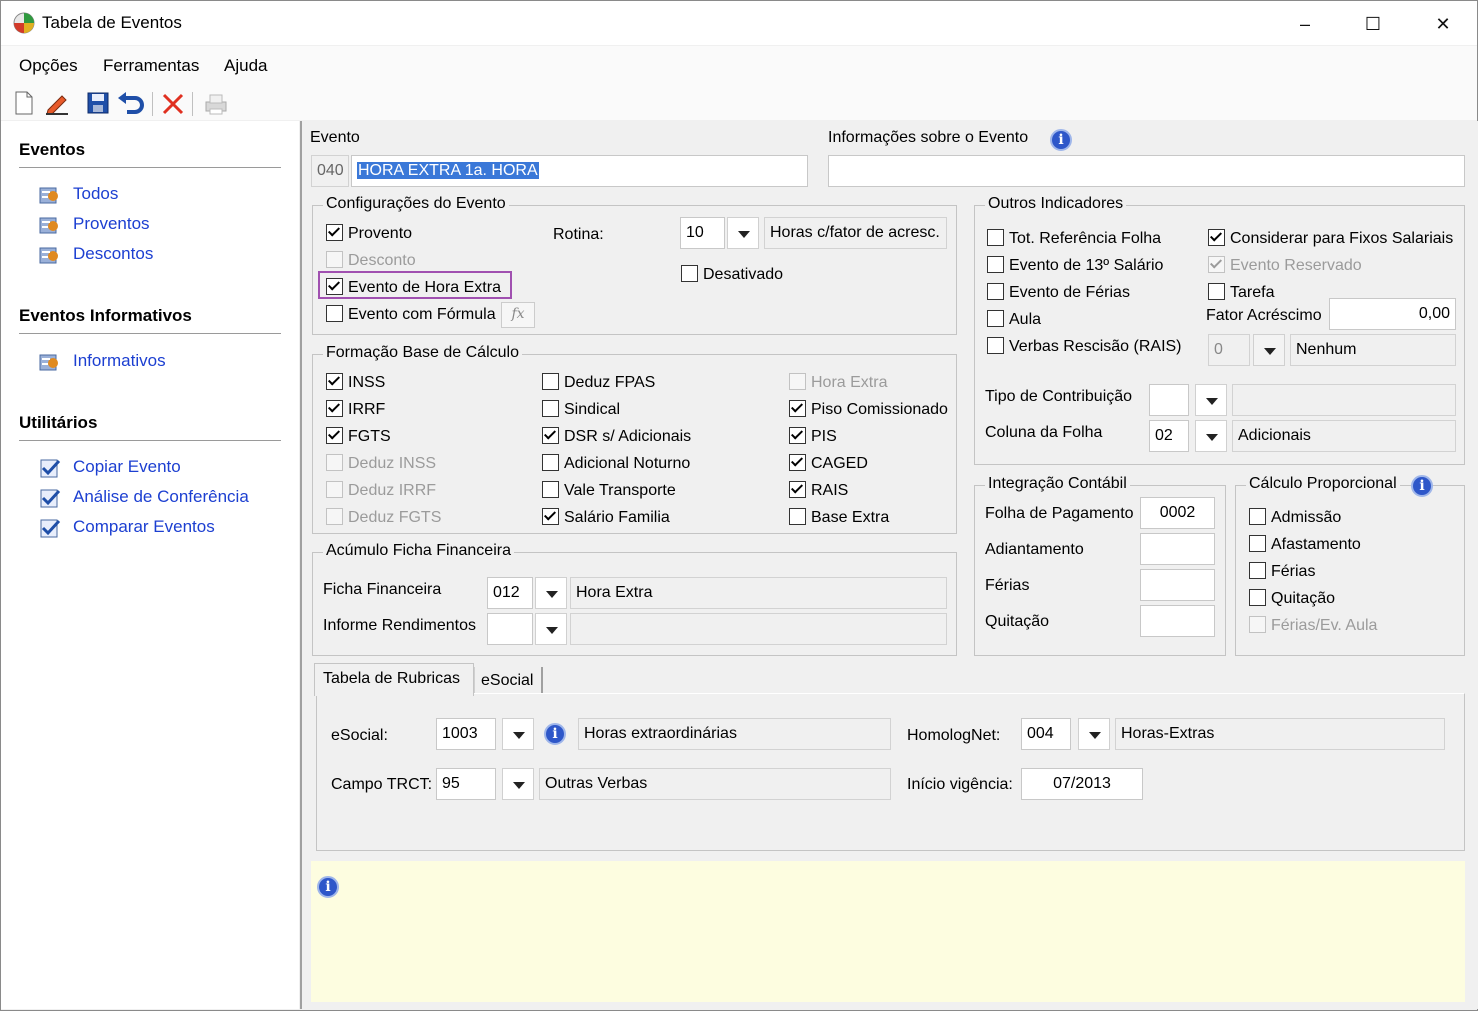  What do you see at coordinates (1082, 784) in the screenshot?
I see `inicio-vigencia-field: 07/2013` at bounding box center [1082, 784].